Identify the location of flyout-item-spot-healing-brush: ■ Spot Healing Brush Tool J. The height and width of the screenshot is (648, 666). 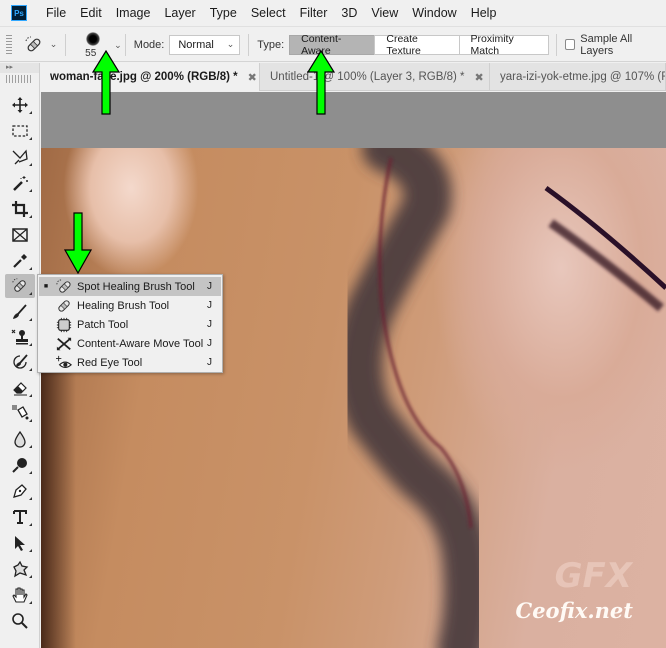
(130, 286).